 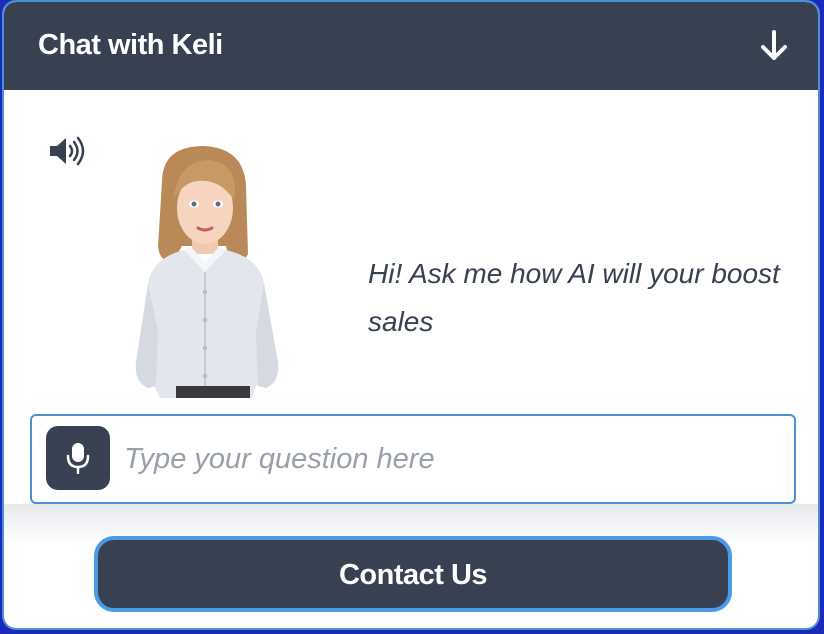 I want to click on microphone-button, so click(x=78, y=458).